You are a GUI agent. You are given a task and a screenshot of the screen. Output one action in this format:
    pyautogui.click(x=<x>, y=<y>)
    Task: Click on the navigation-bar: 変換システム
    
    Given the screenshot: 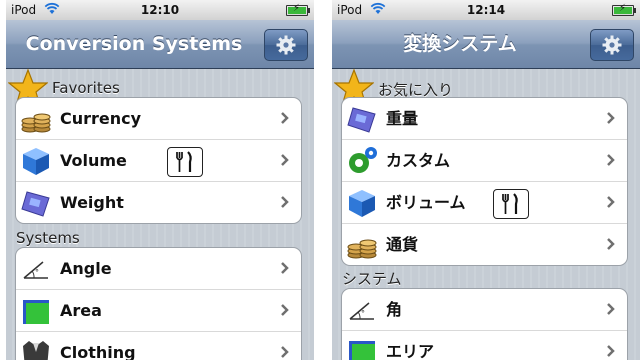 What is the action you would take?
    pyautogui.click(x=486, y=44)
    